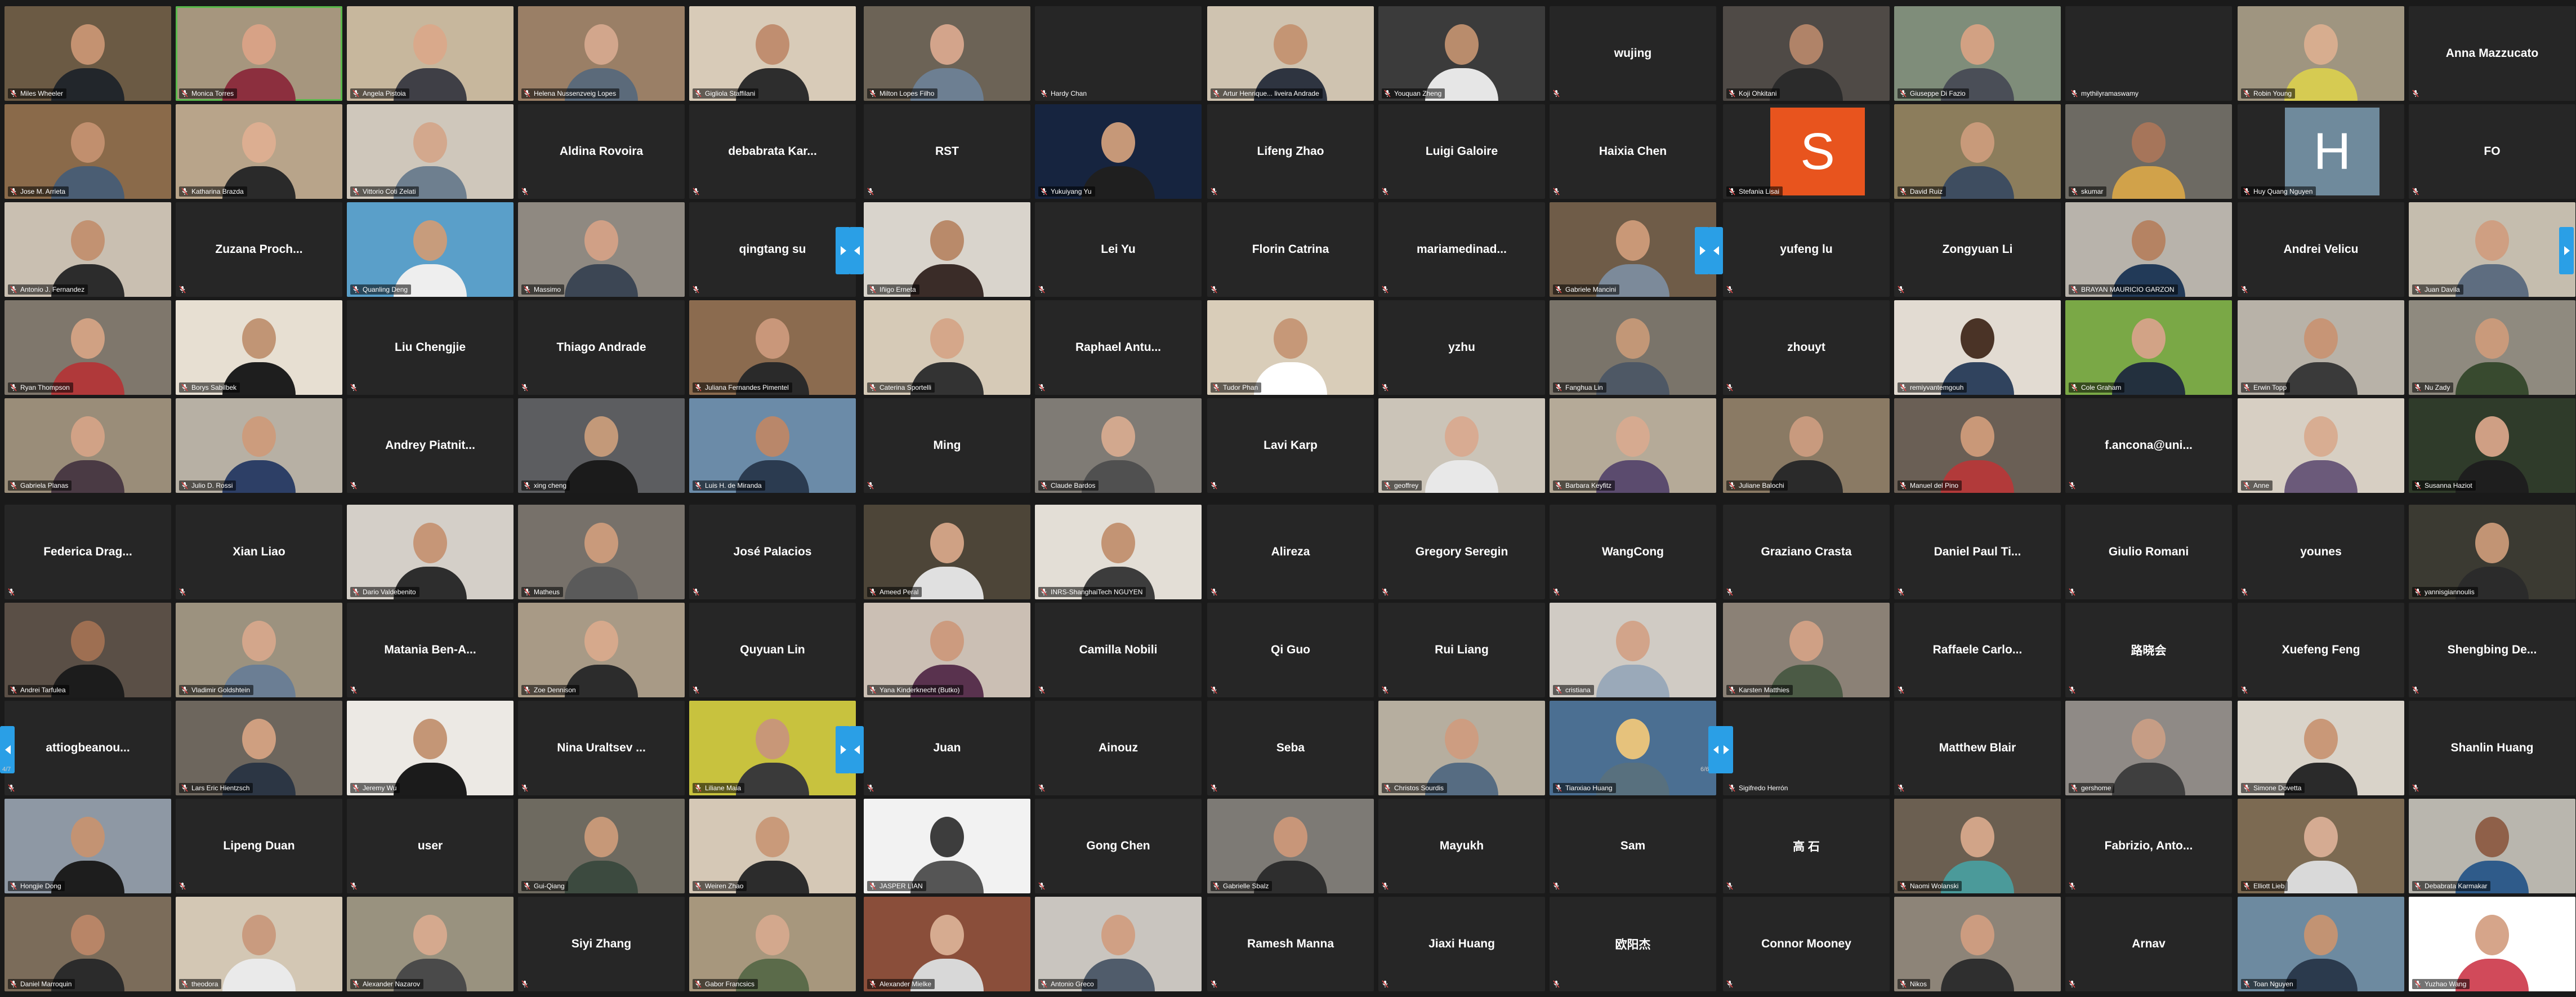  I want to click on participant-tile: zhouyt, so click(1806, 347).